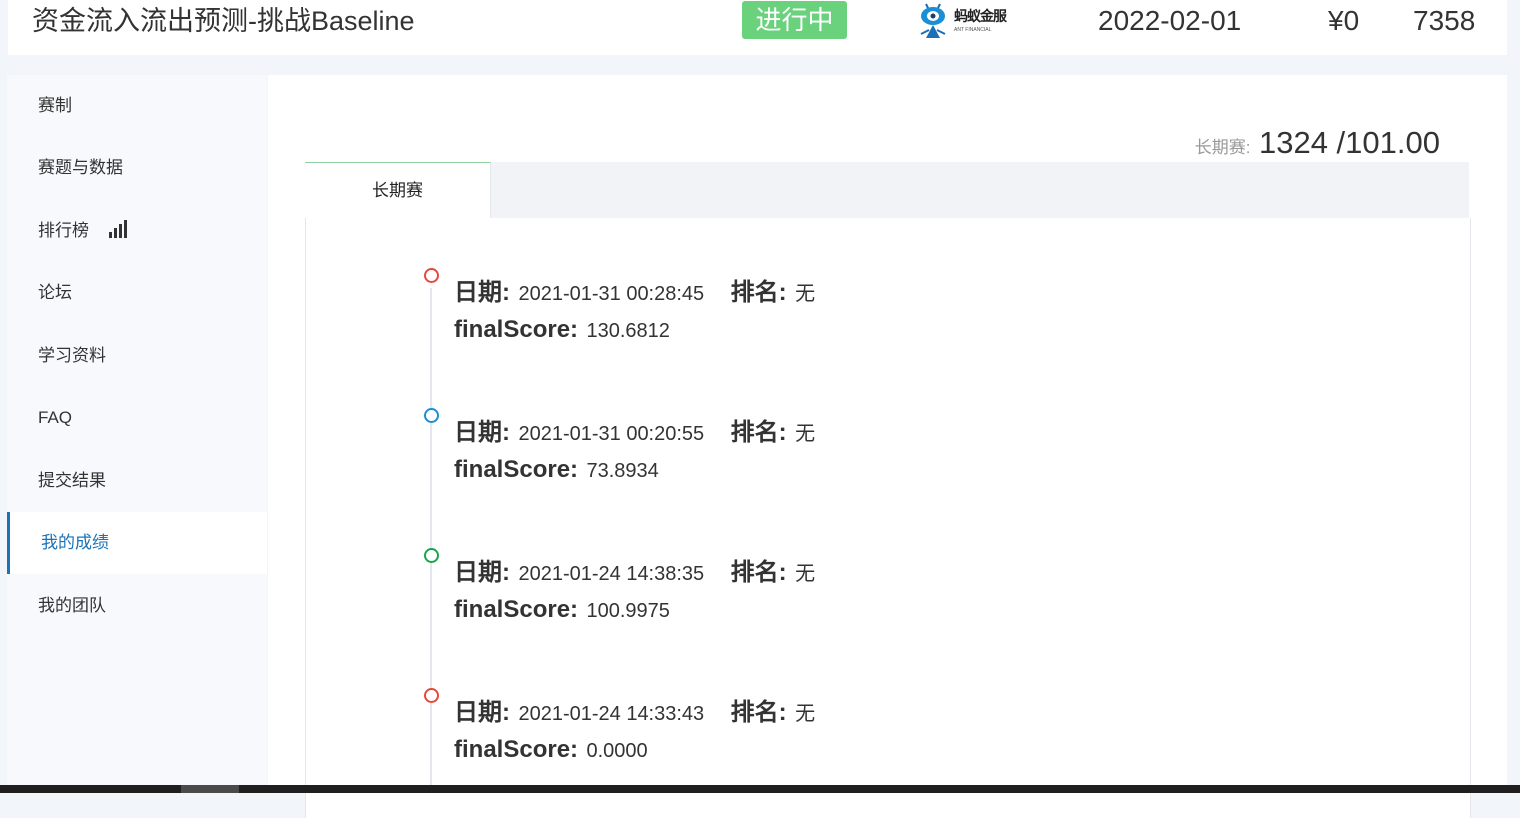 This screenshot has width=1520, height=818. Describe the element at coordinates (223, 21) in the screenshot. I see `competition-title: 资金流入流出预测-挑战Baseline` at that location.